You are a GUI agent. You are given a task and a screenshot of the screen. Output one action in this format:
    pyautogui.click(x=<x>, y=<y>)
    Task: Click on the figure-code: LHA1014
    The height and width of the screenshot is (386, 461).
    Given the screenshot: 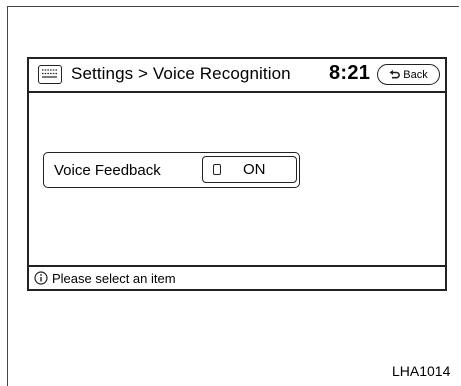 What is the action you would take?
    pyautogui.click(x=421, y=371)
    